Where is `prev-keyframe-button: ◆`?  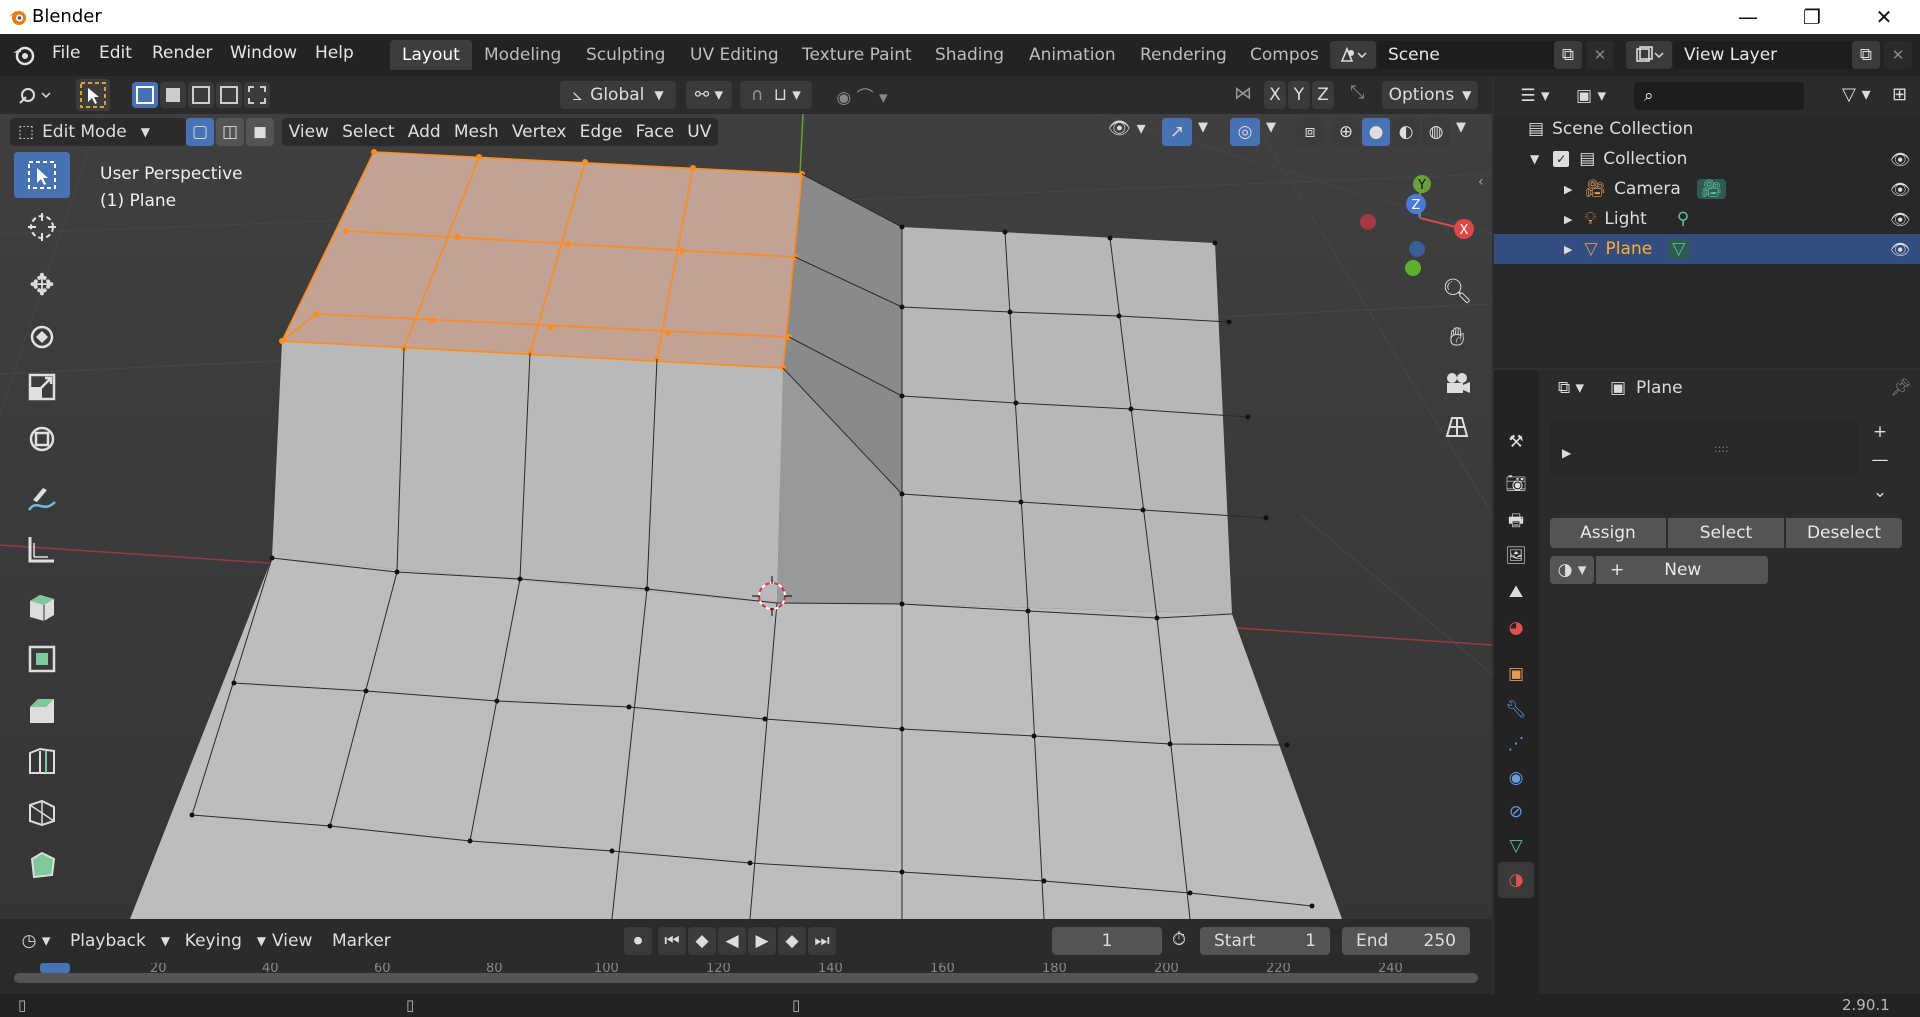 prev-keyframe-button: ◆ is located at coordinates (702, 941).